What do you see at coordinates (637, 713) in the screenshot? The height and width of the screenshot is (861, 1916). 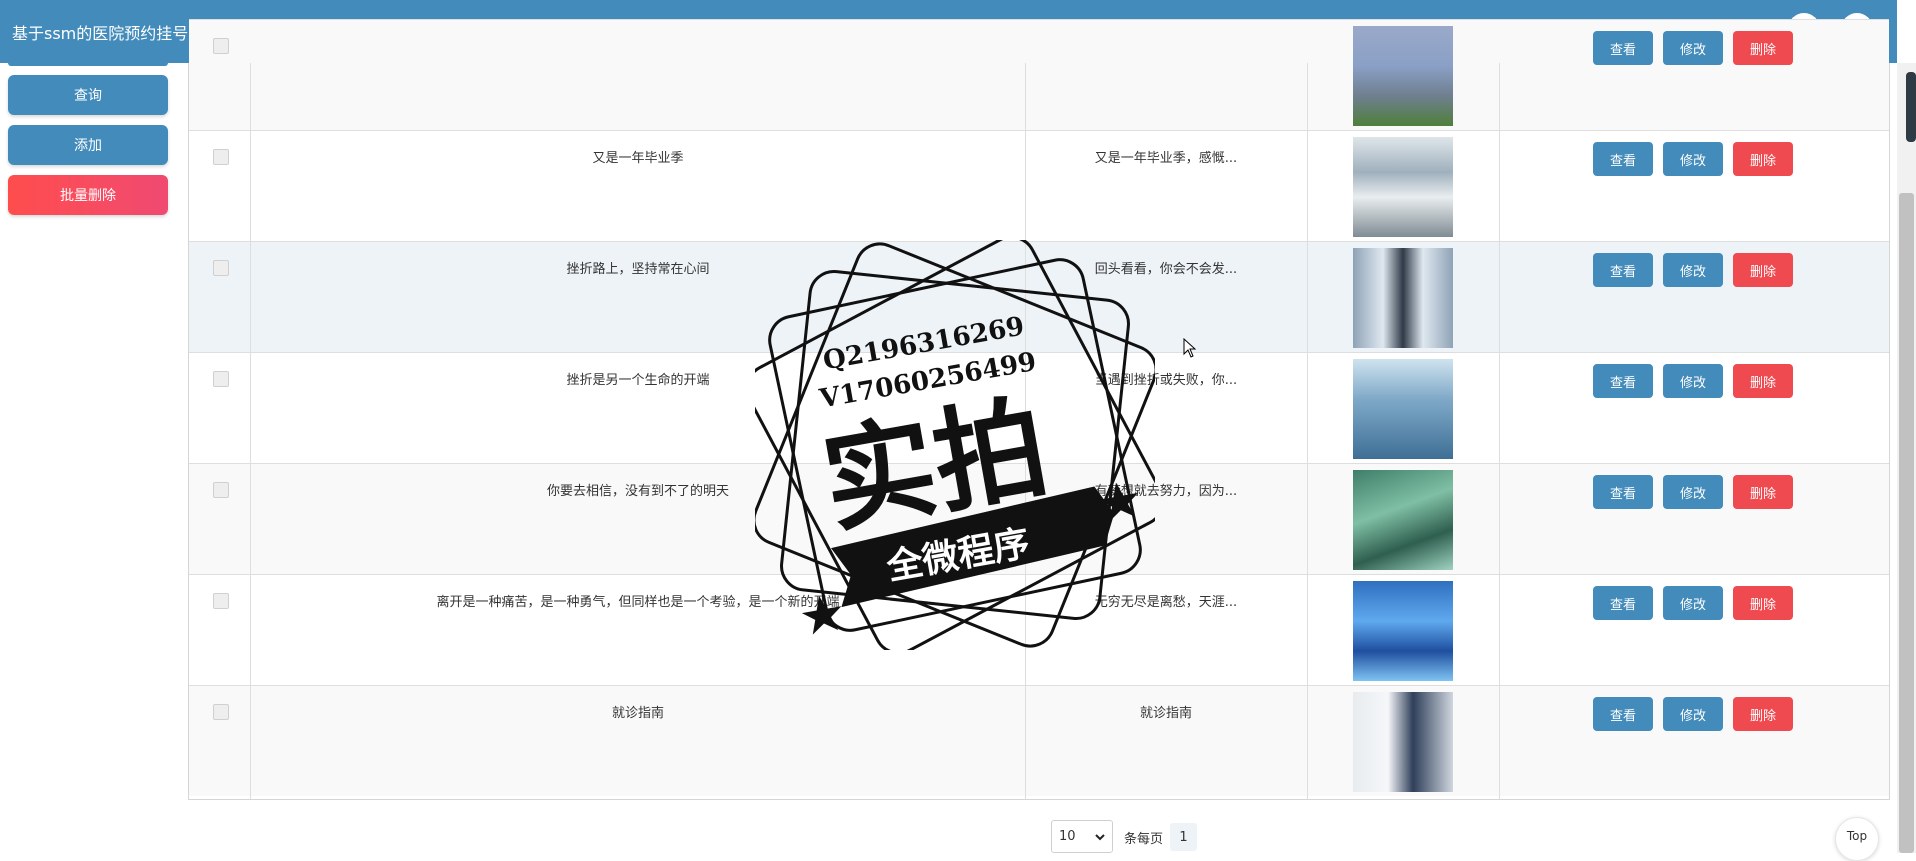 I see `row-title: 就诊指南` at bounding box center [637, 713].